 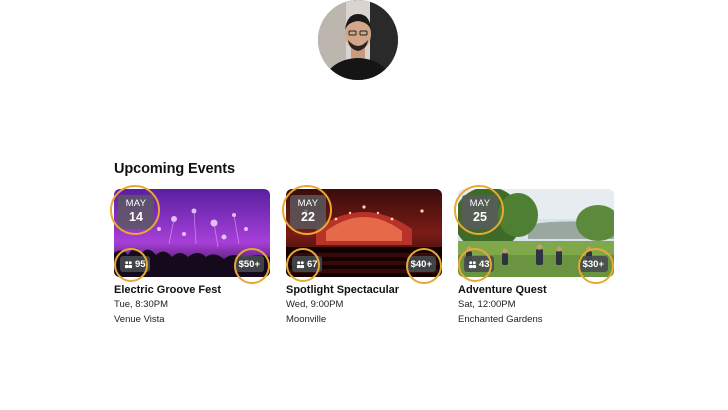 What do you see at coordinates (192, 290) in the screenshot?
I see `event-title: Electric Groove Fest` at bounding box center [192, 290].